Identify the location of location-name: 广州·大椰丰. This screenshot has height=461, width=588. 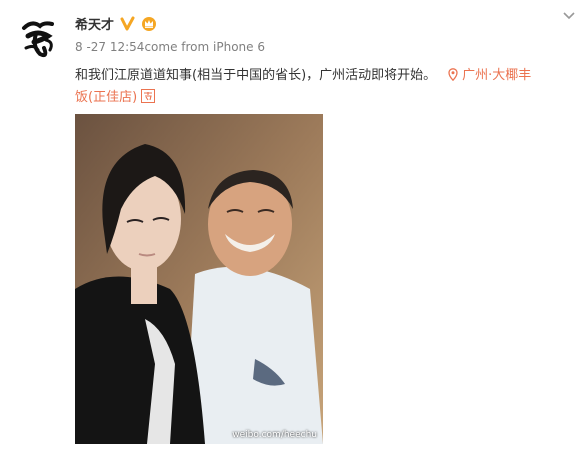
(497, 75).